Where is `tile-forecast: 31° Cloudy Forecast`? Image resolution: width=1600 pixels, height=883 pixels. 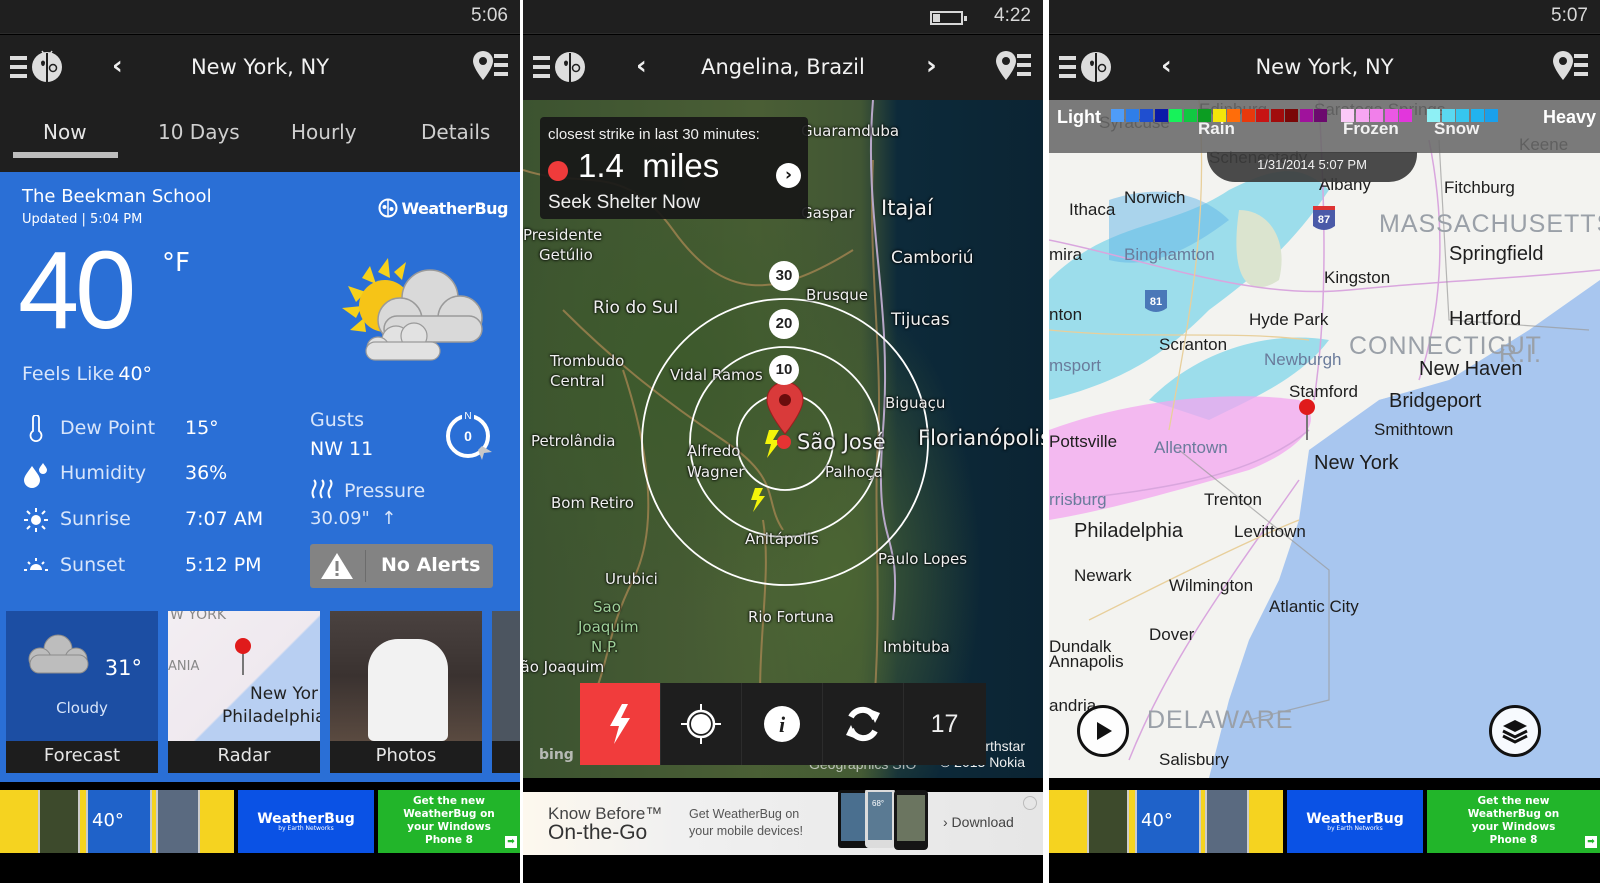
tile-forecast: 31° Cloudy Forecast is located at coordinates (82, 692).